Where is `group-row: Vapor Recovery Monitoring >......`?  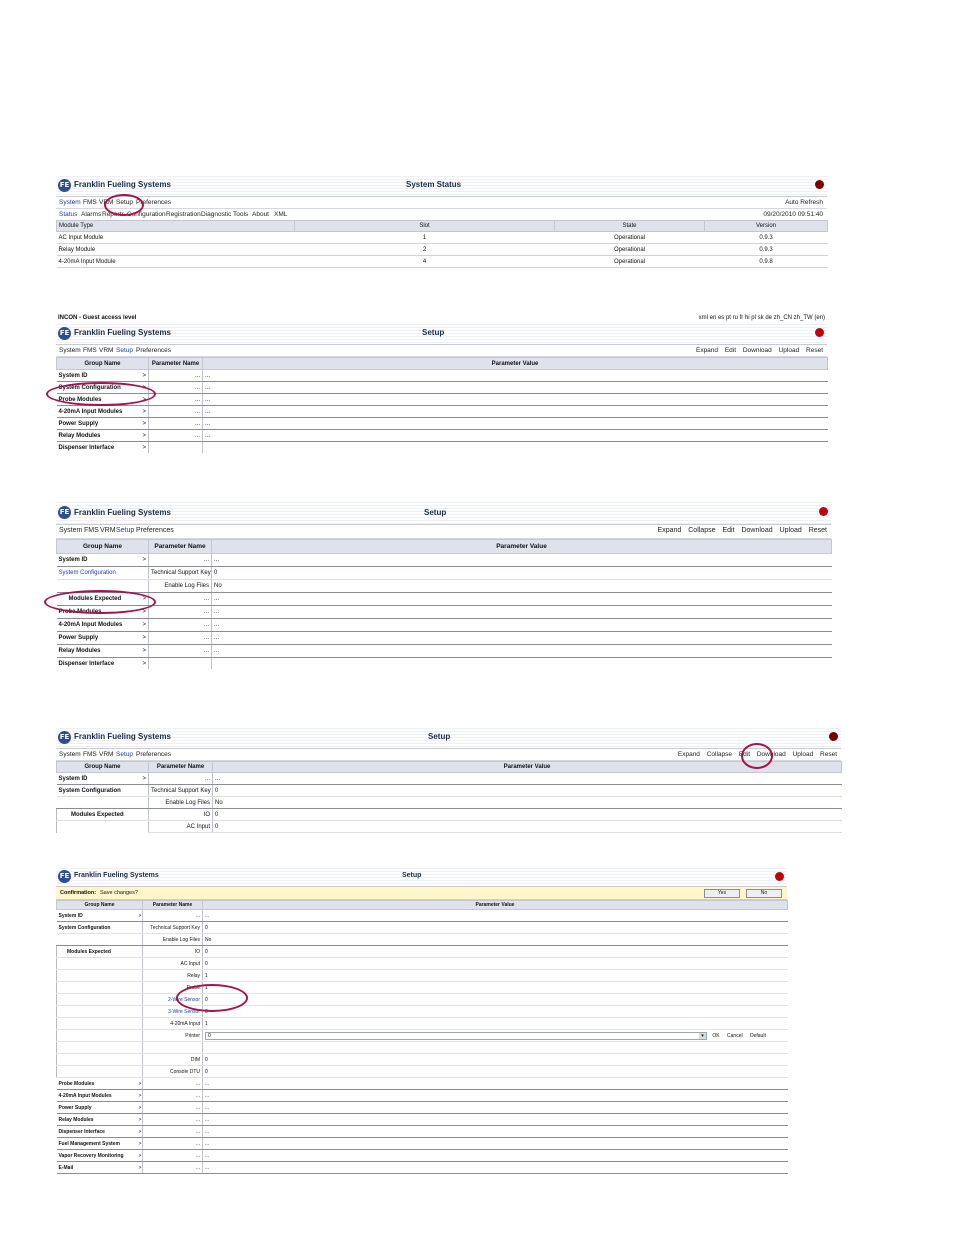
group-row: Vapor Recovery Monitoring >...... is located at coordinates (422, 1155).